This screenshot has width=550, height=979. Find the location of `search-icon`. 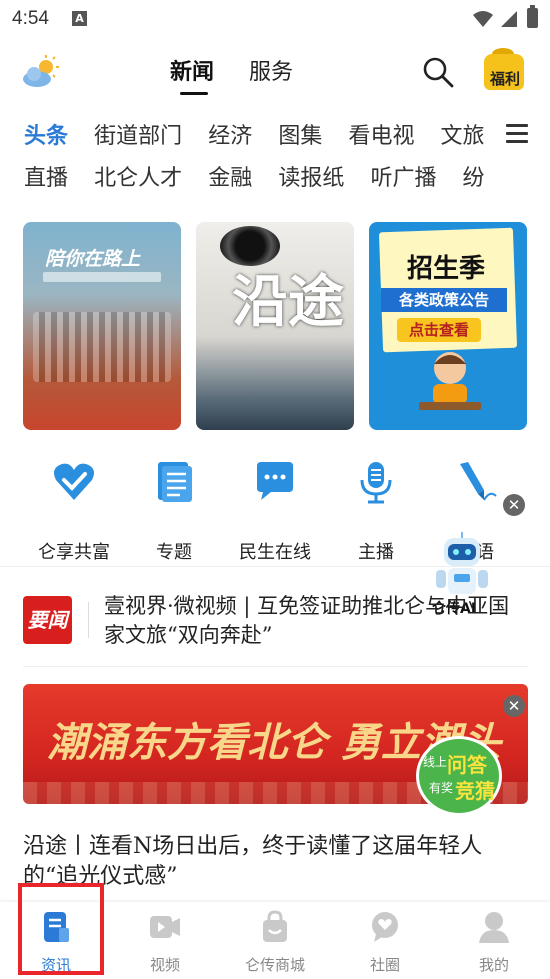

search-icon is located at coordinates (438, 72).